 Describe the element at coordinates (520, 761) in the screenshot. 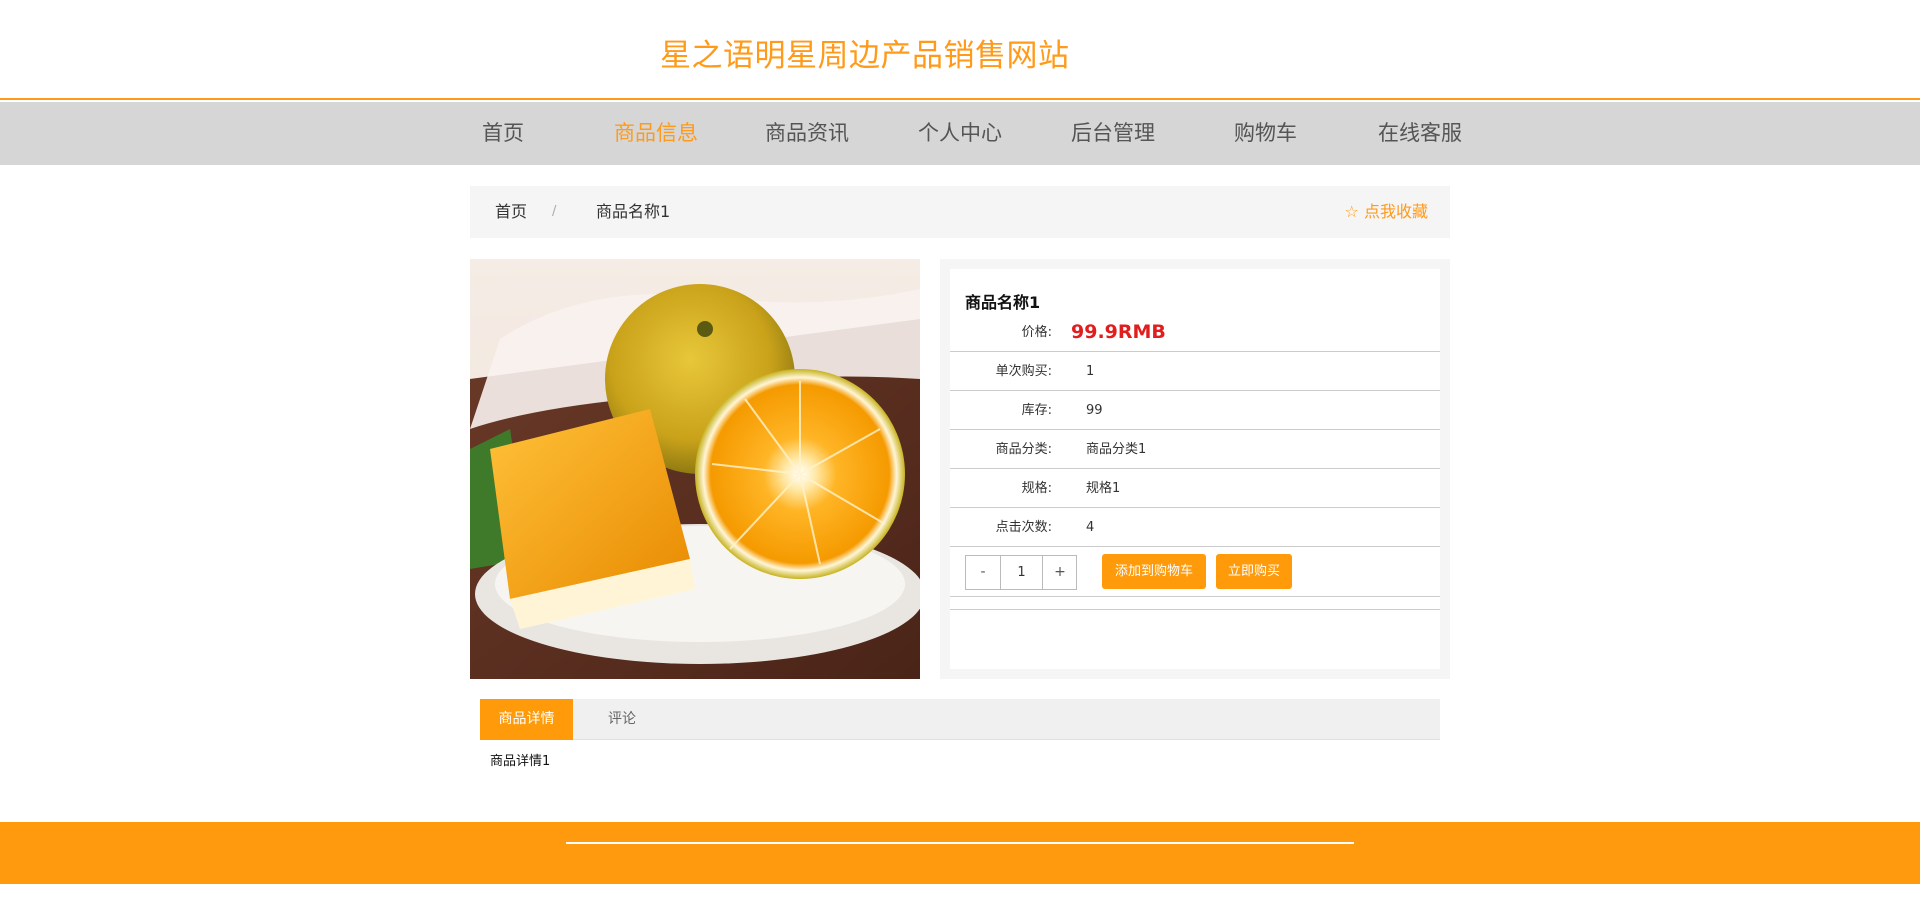

I see `tab-content: 商品详情1` at that location.